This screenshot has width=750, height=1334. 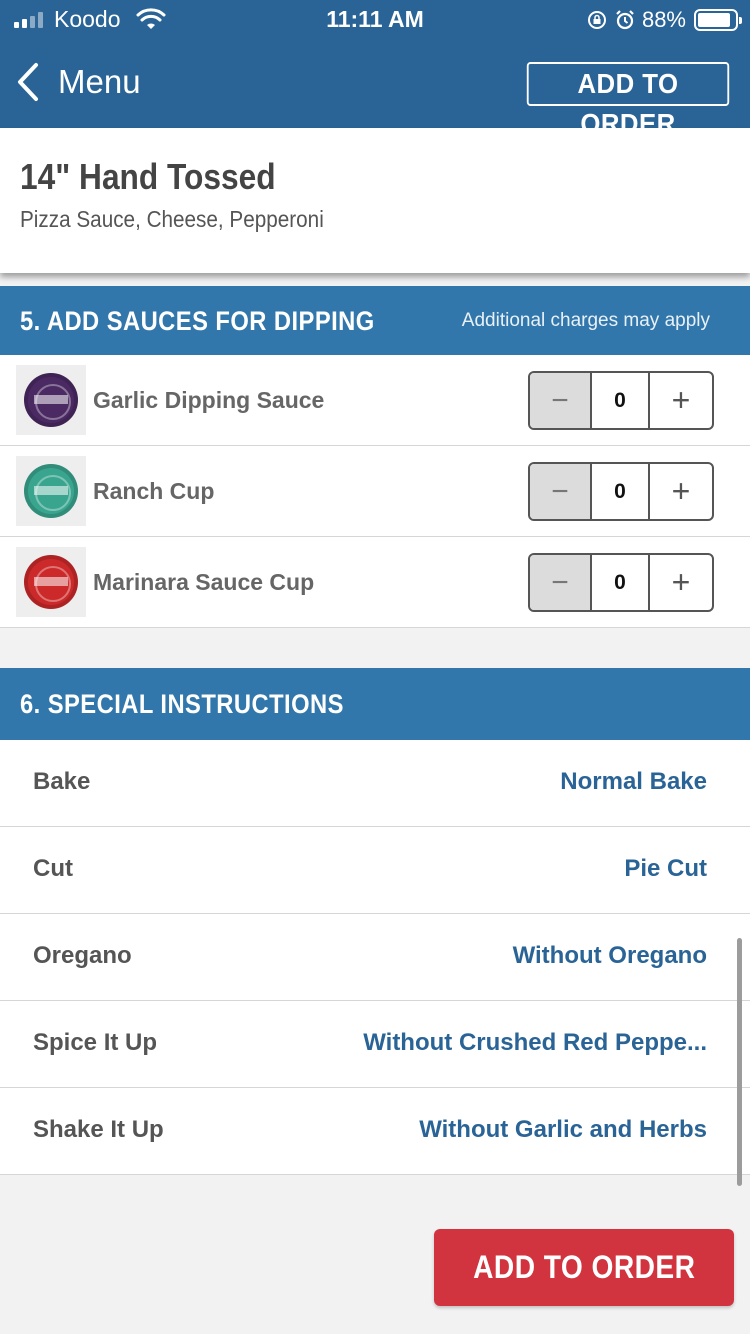 What do you see at coordinates (154, 491) in the screenshot?
I see `sauce-name: Ranch Cup` at bounding box center [154, 491].